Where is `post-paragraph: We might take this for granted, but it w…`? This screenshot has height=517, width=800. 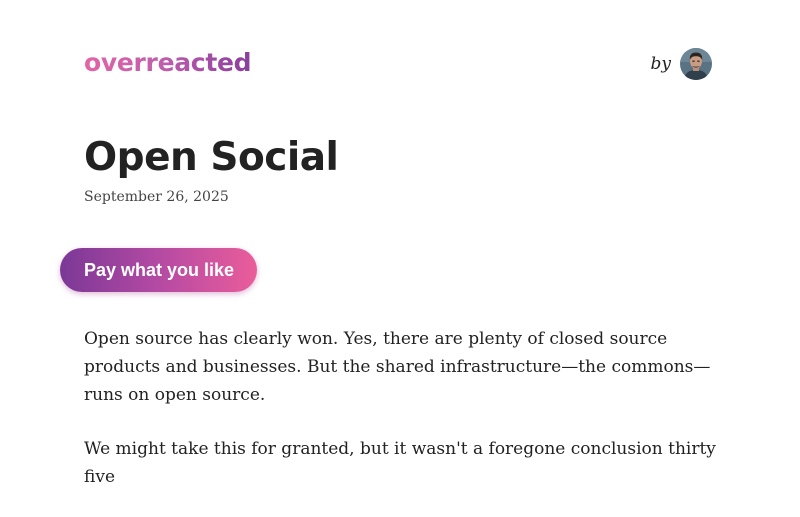
post-paragraph: We might take this for granted, but it w… is located at coordinates (400, 463).